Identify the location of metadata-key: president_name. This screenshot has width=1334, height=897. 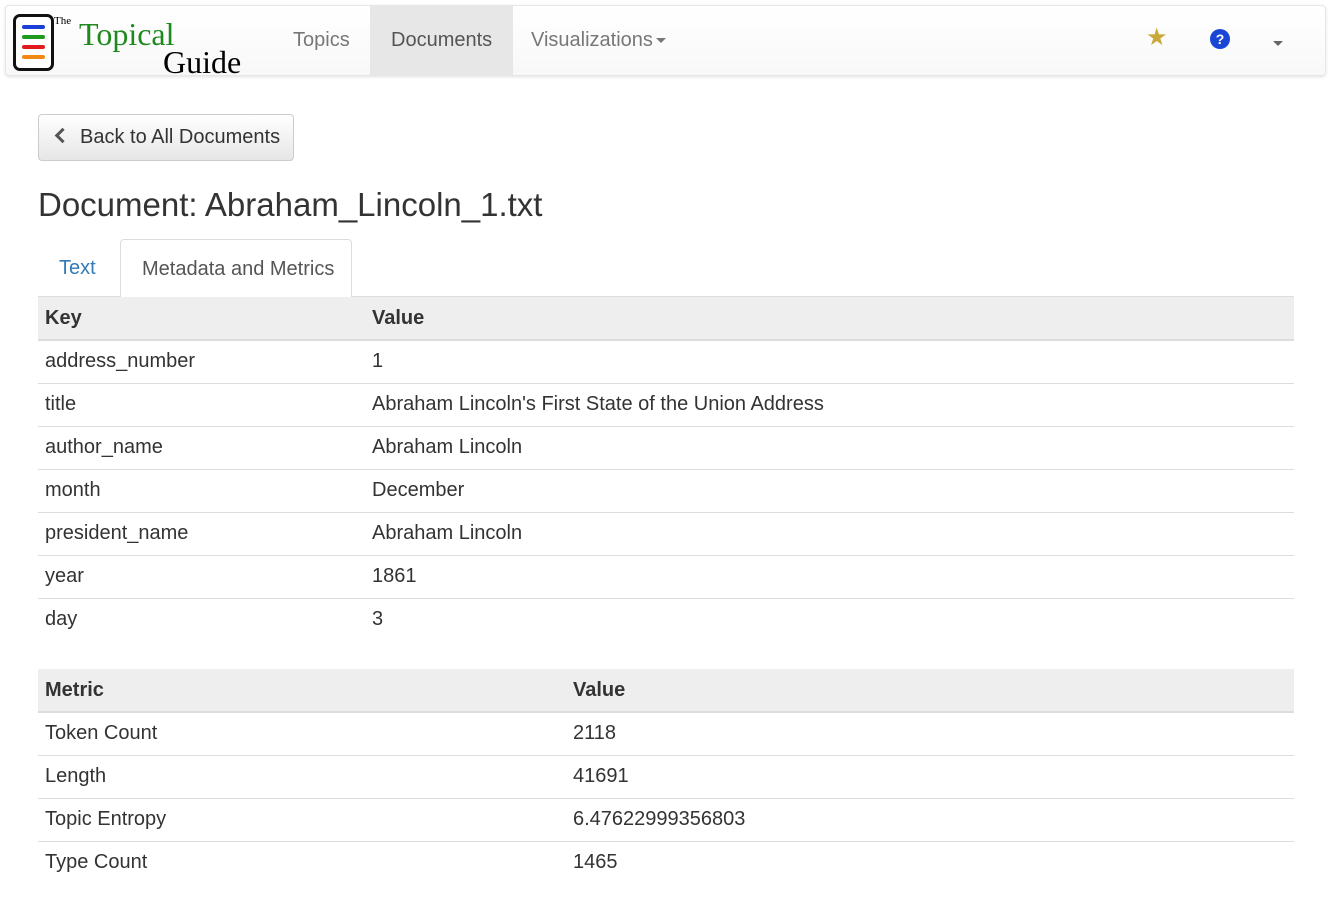
(201, 533).